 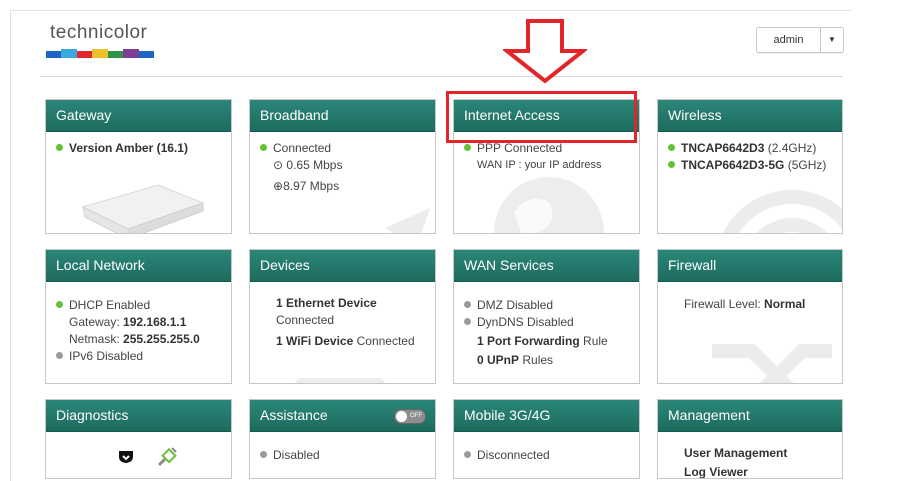 I want to click on ethernet-device-count: 1 Ethernet Device, so click(x=326, y=303).